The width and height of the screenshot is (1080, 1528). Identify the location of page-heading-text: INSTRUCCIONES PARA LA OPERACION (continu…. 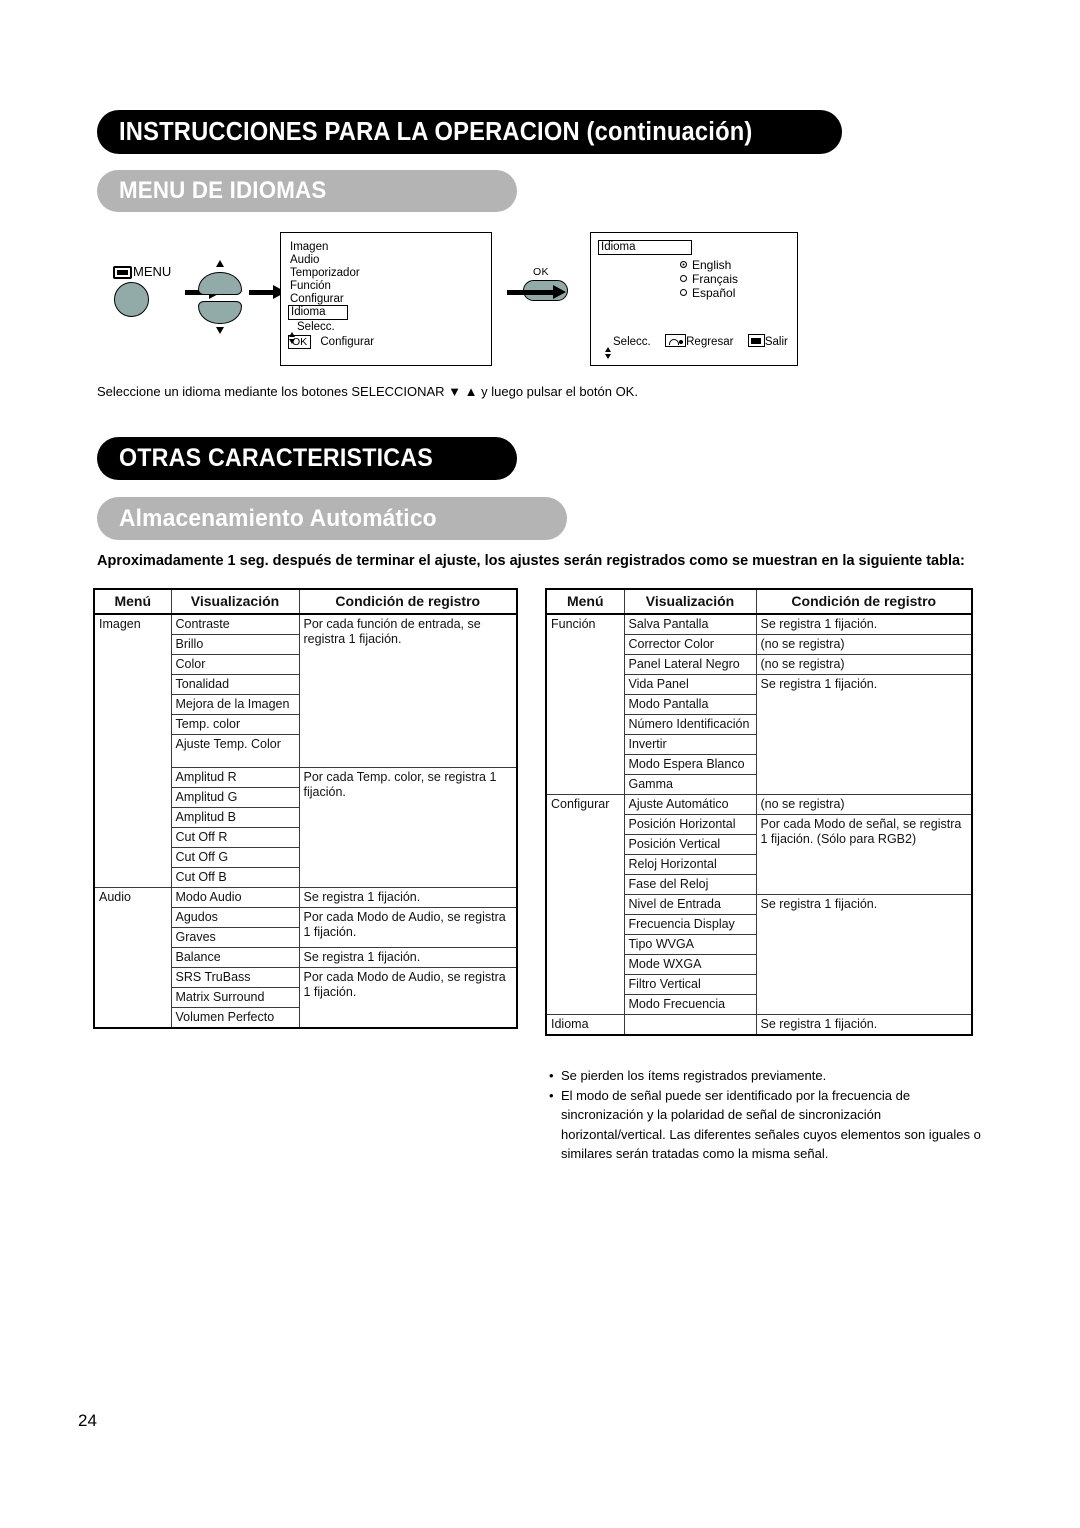
(436, 131).